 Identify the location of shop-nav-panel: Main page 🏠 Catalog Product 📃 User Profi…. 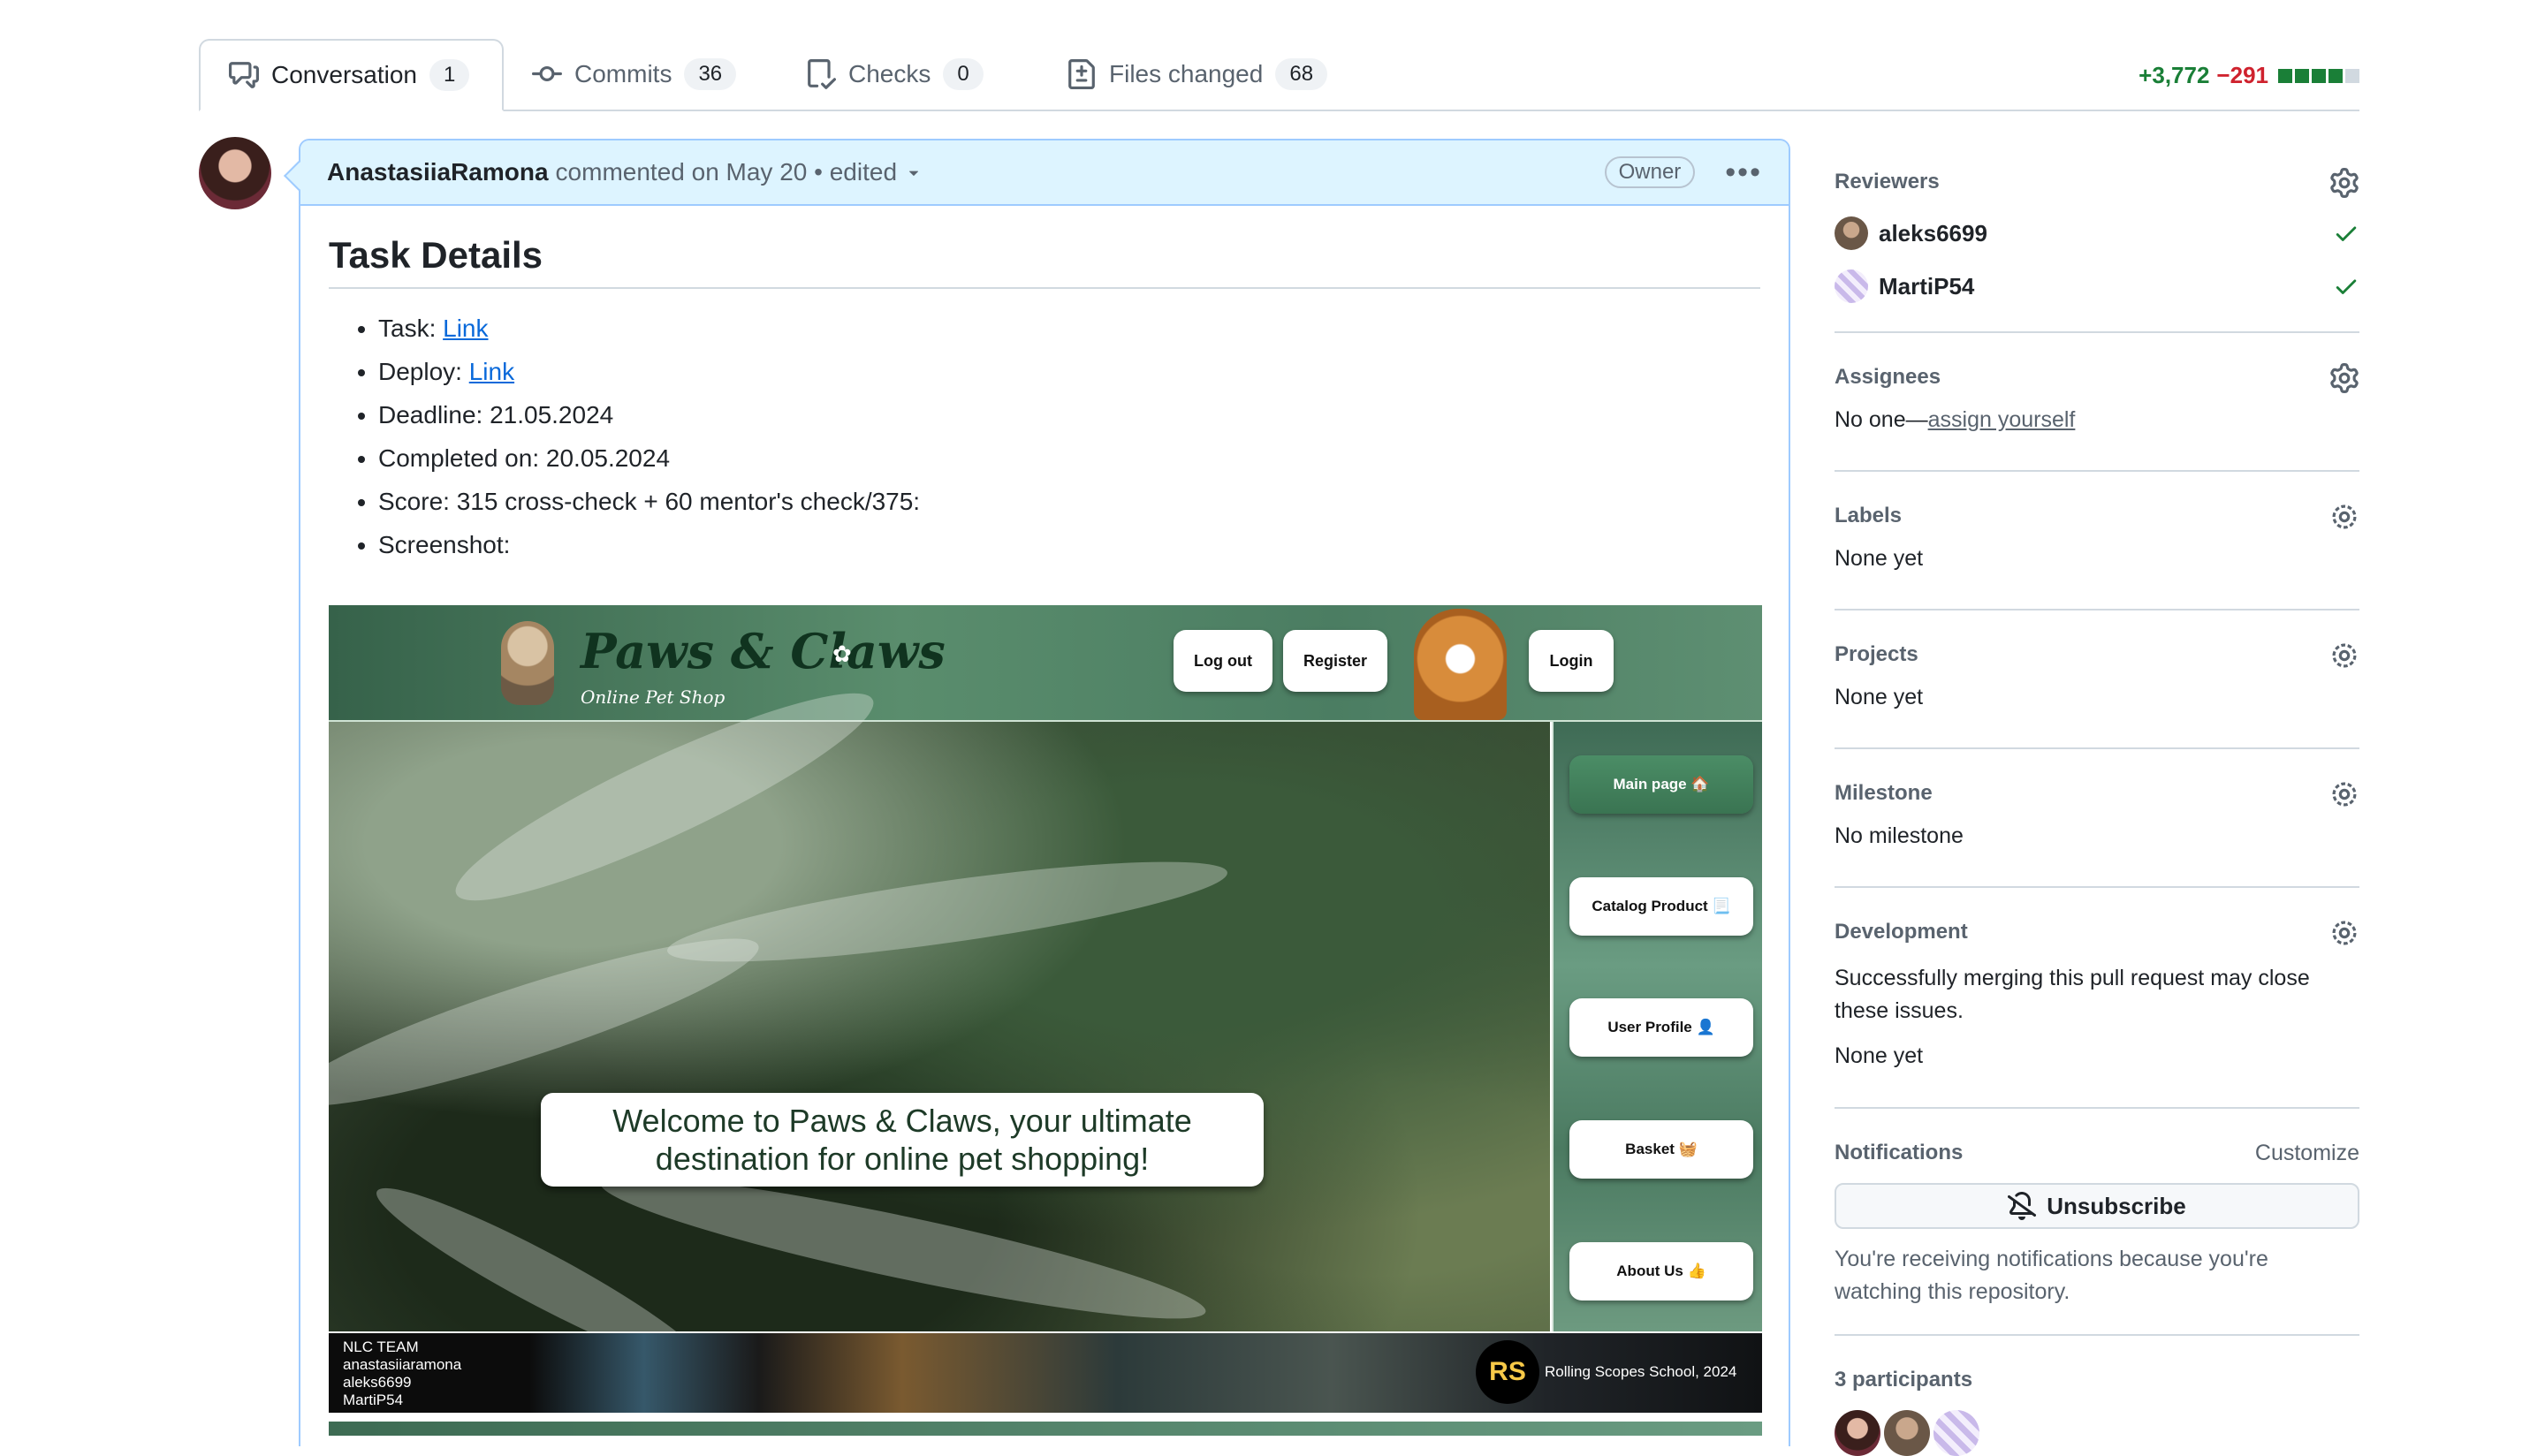
(1657, 1026).